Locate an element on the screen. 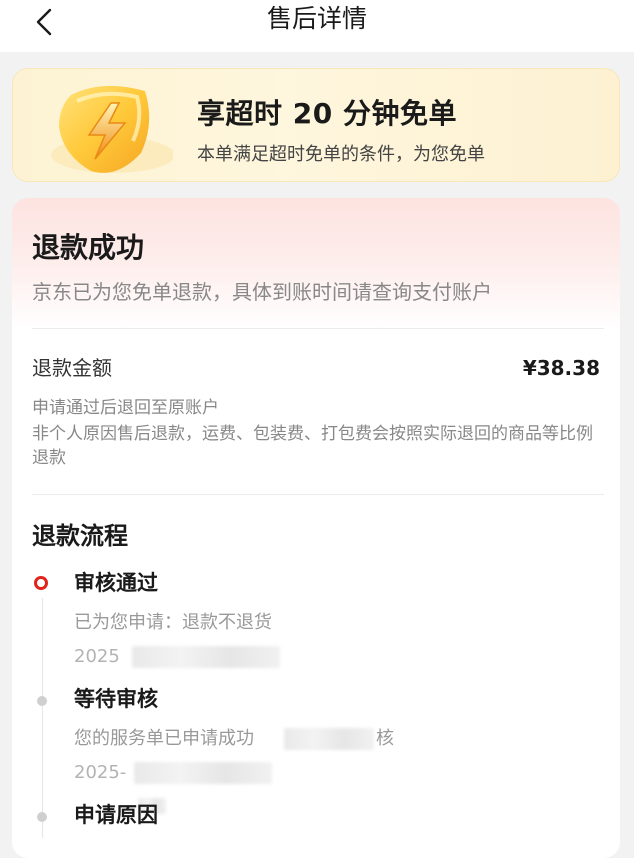 This screenshot has width=634, height=858. step-title-pending: 等待审核 is located at coordinates (116, 699).